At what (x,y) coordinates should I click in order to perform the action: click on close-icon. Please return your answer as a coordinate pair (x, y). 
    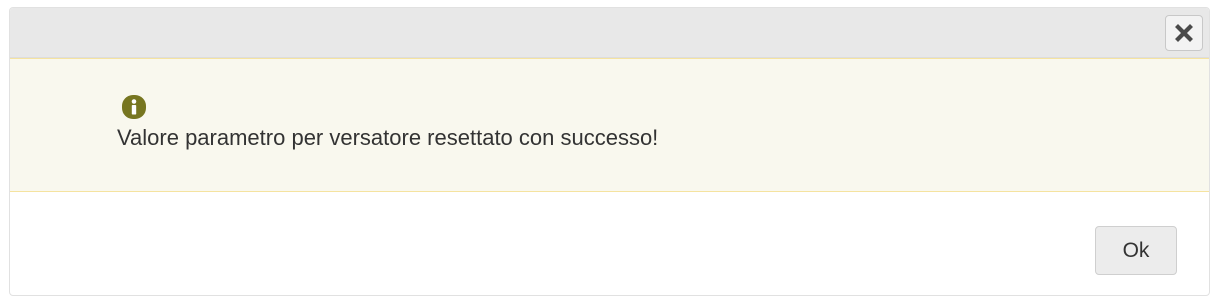
    Looking at the image, I should click on (1184, 33).